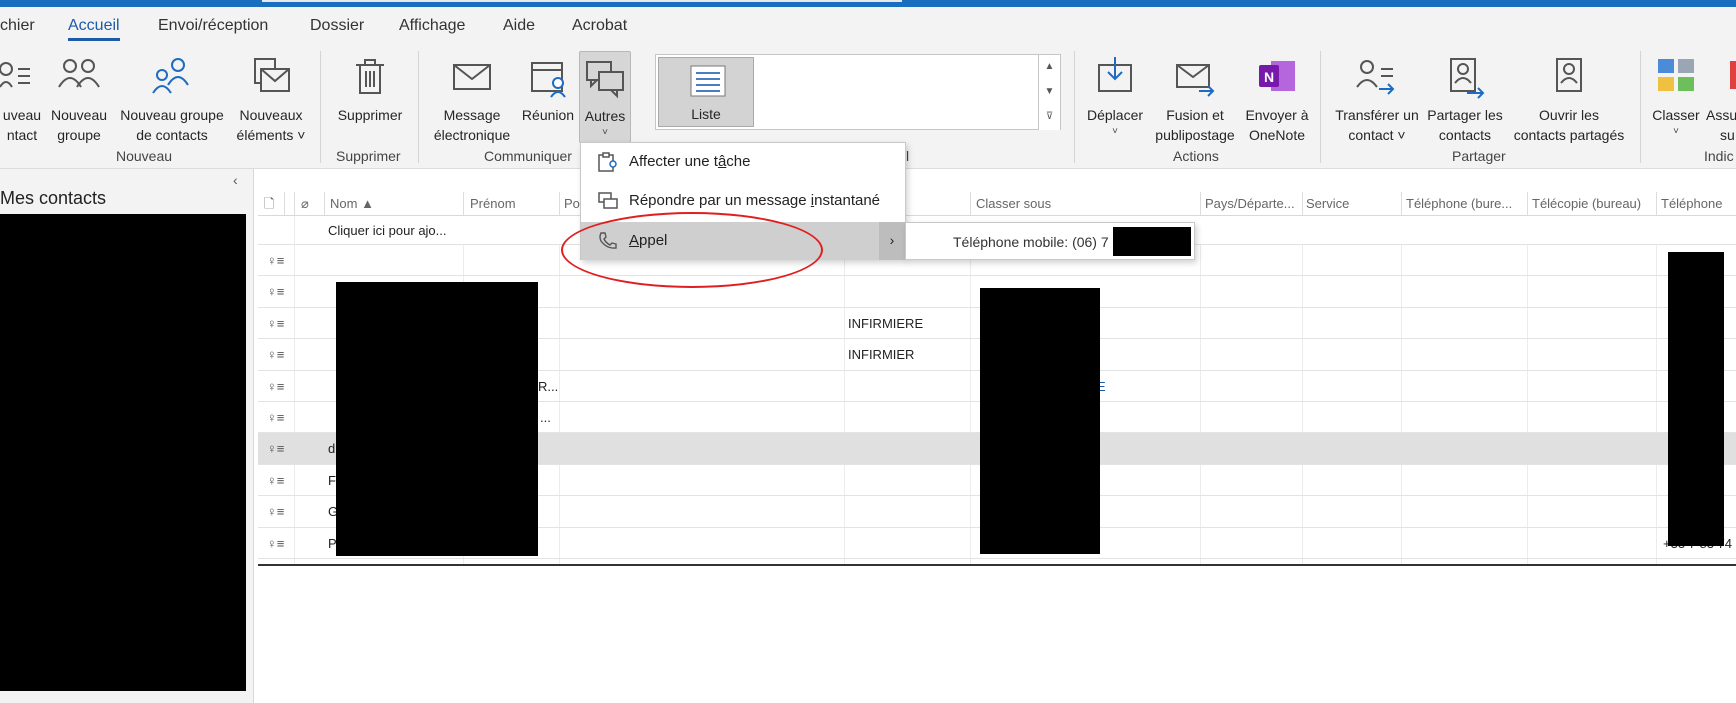 This screenshot has width=1736, height=703. I want to click on mail-merge-button: Fusion et publipostage, so click(1195, 99).